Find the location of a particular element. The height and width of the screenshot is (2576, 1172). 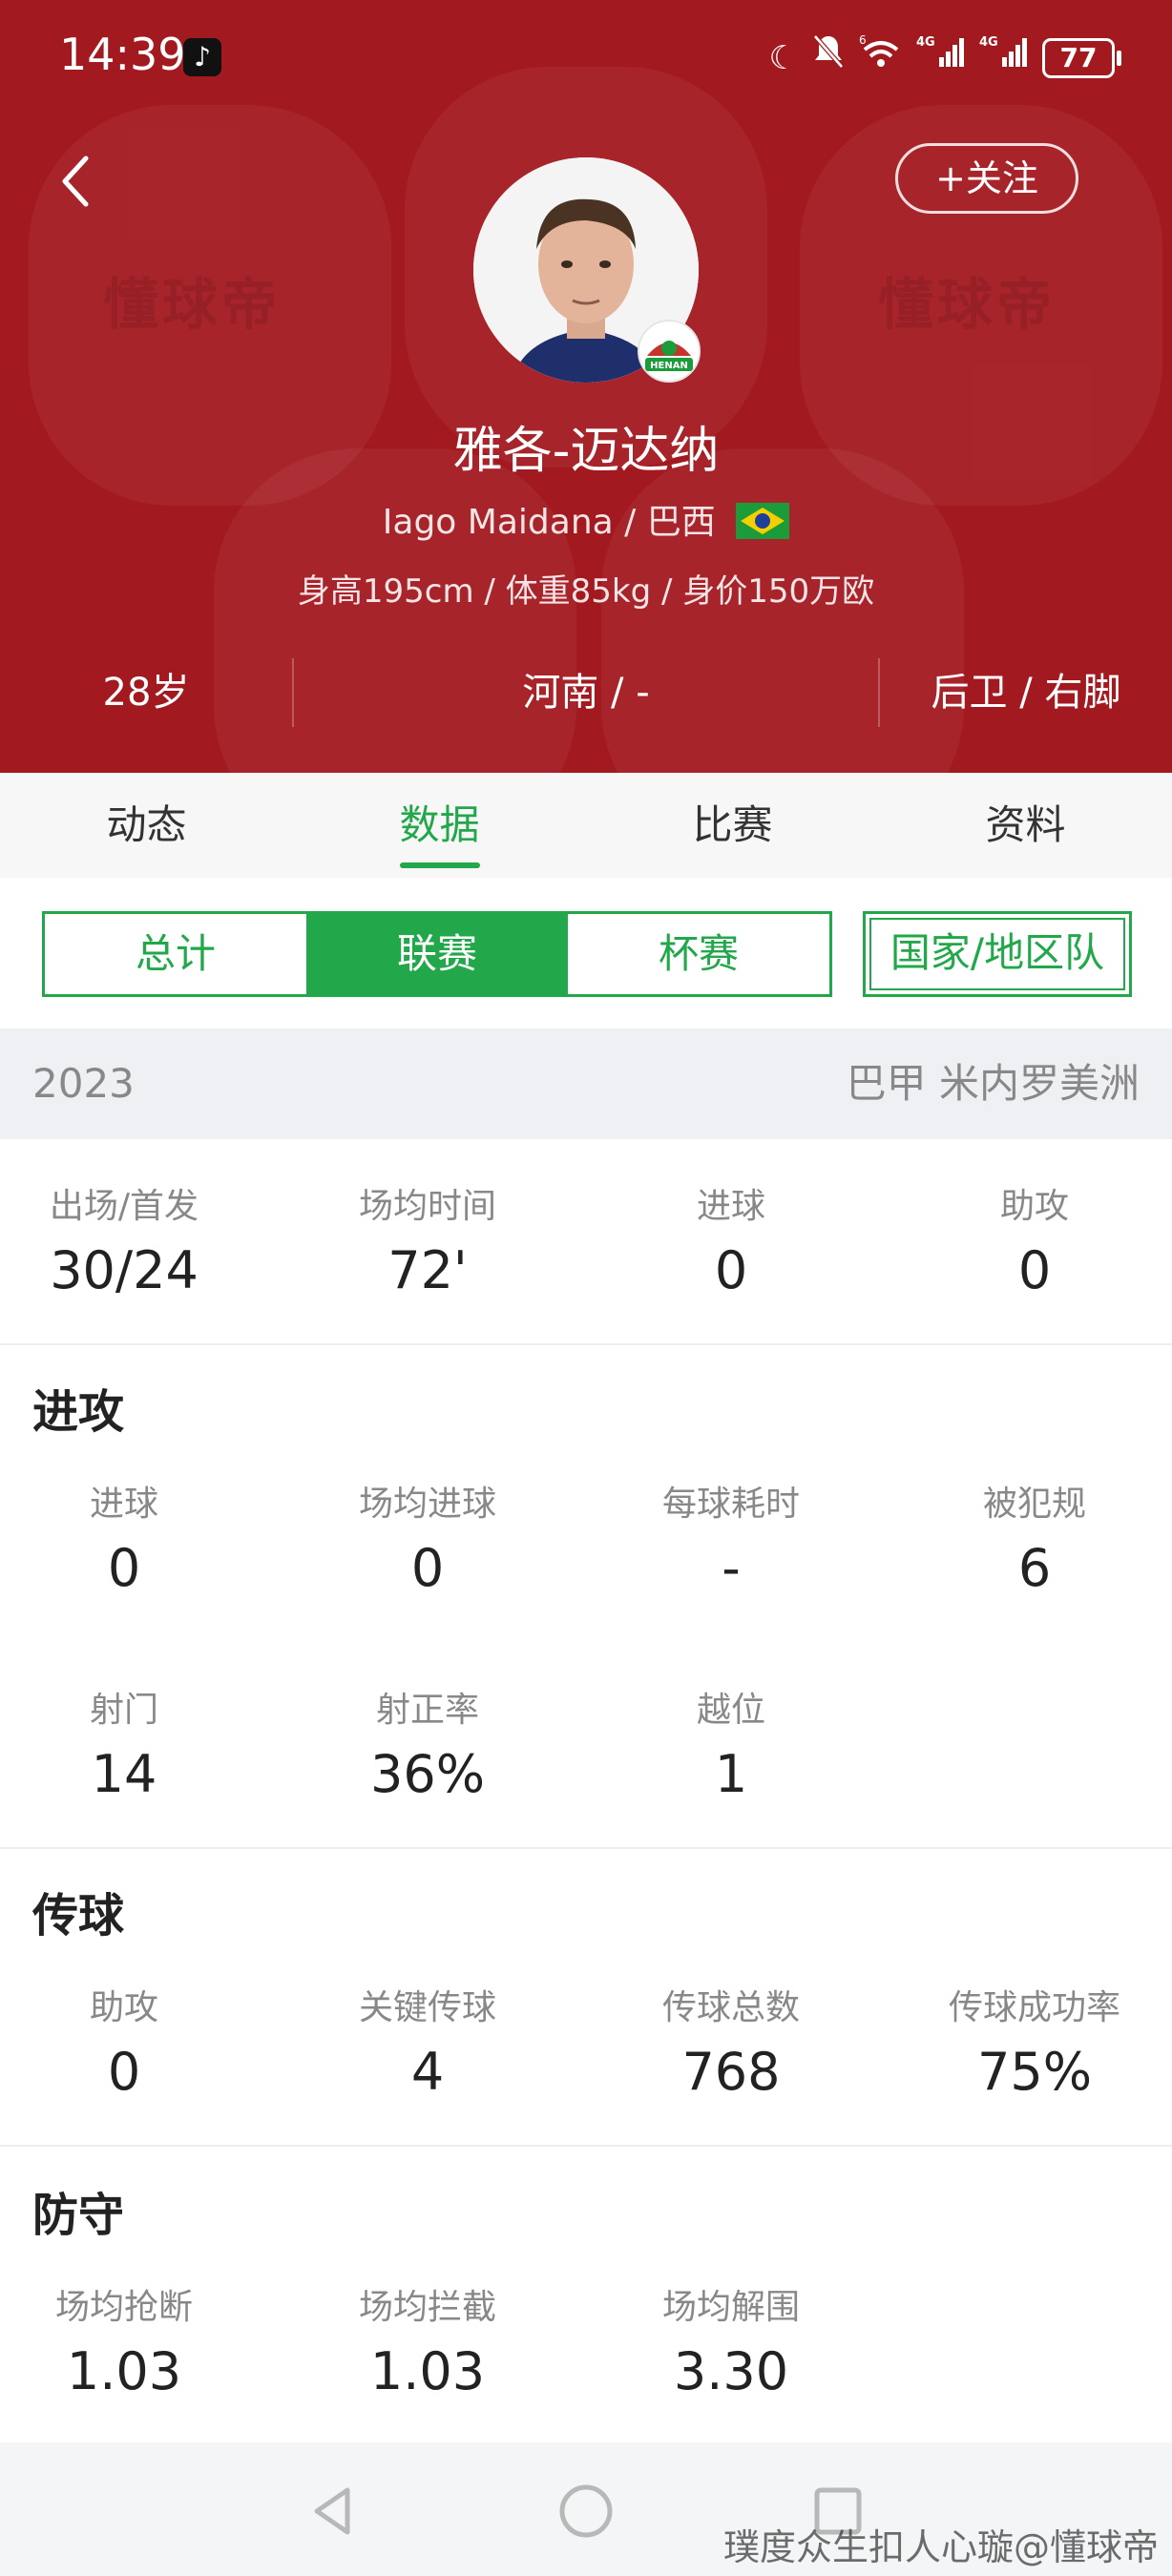

stat-goals: 进球 0 is located at coordinates (731, 1245).